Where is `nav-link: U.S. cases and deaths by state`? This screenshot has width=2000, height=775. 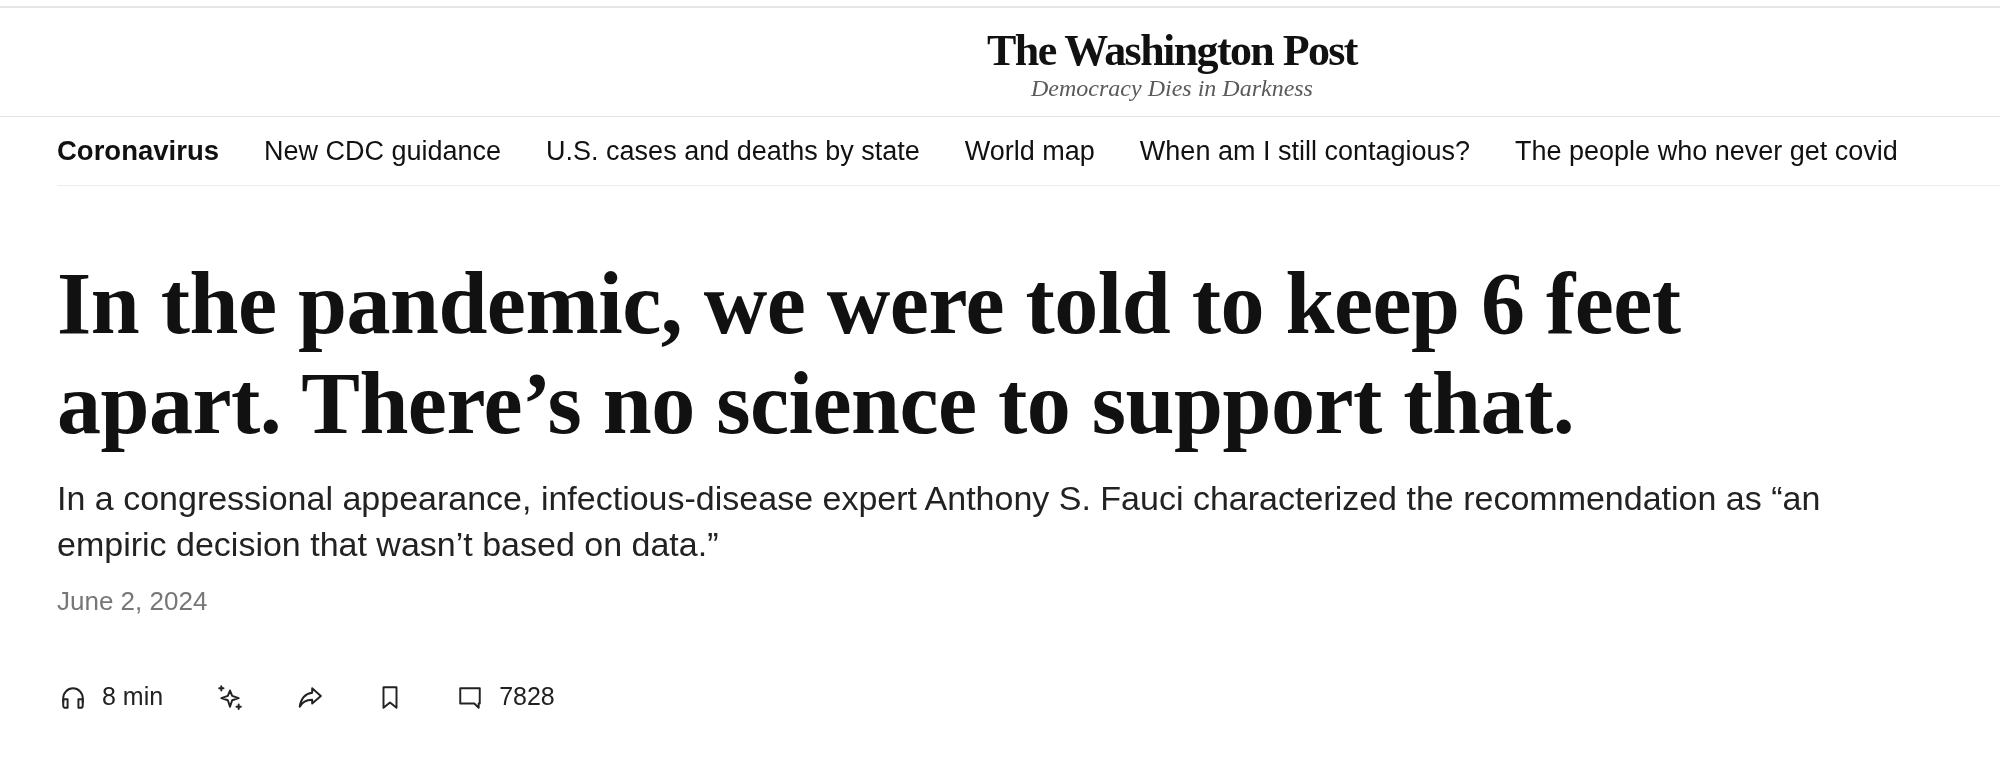
nav-link: U.S. cases and deaths by state is located at coordinates (733, 151).